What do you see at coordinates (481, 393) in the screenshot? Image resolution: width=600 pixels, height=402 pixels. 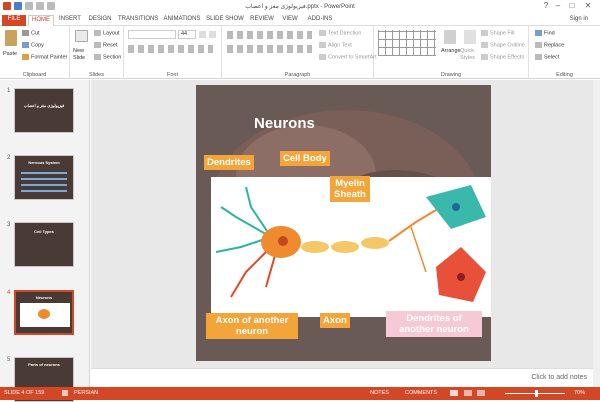 I see `reading-view-icon` at bounding box center [481, 393].